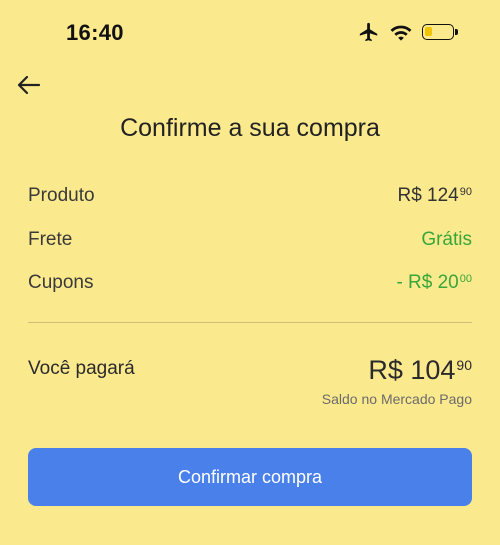 The image size is (500, 545). I want to click on status-icons, so click(408, 32).